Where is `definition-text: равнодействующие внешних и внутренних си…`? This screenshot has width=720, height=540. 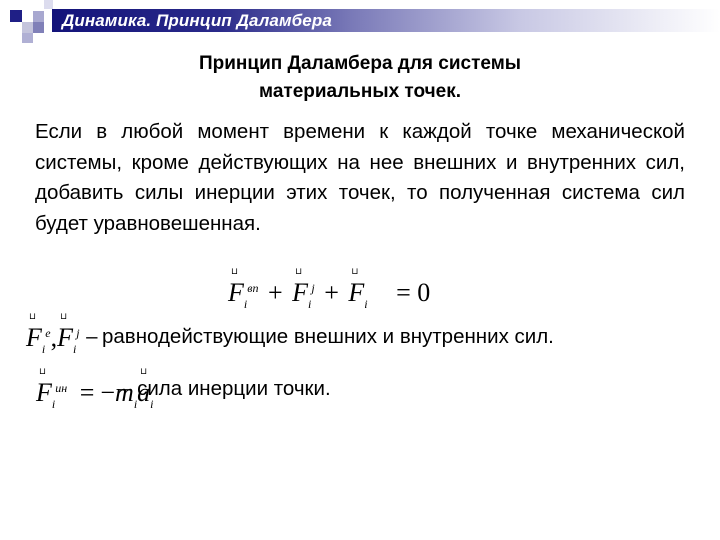 definition-text: равнодействующие внешних и внутренних си… is located at coordinates (328, 336).